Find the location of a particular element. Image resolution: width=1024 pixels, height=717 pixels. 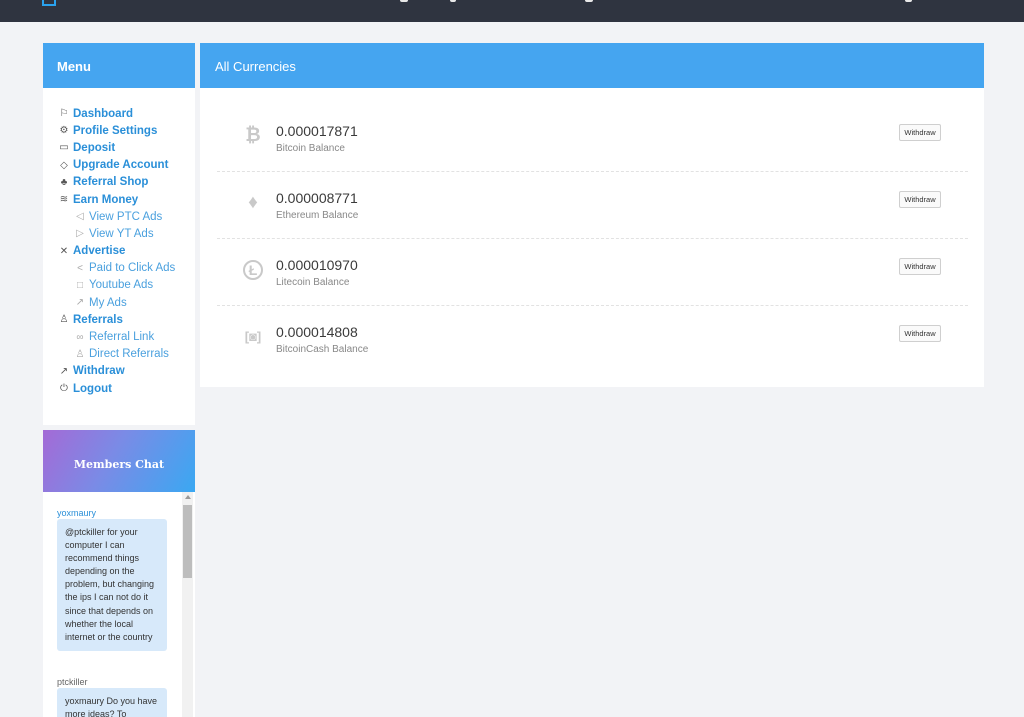

balance-label: Ethereum Balance is located at coordinates (317, 215).